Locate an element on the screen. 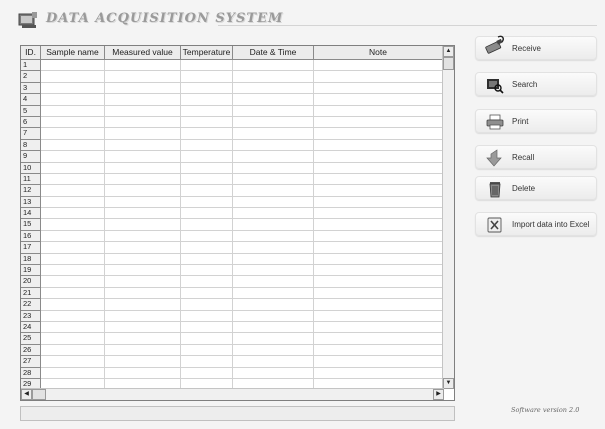 The image size is (605, 429). scroll-up-button: ▲ is located at coordinates (448, 51).